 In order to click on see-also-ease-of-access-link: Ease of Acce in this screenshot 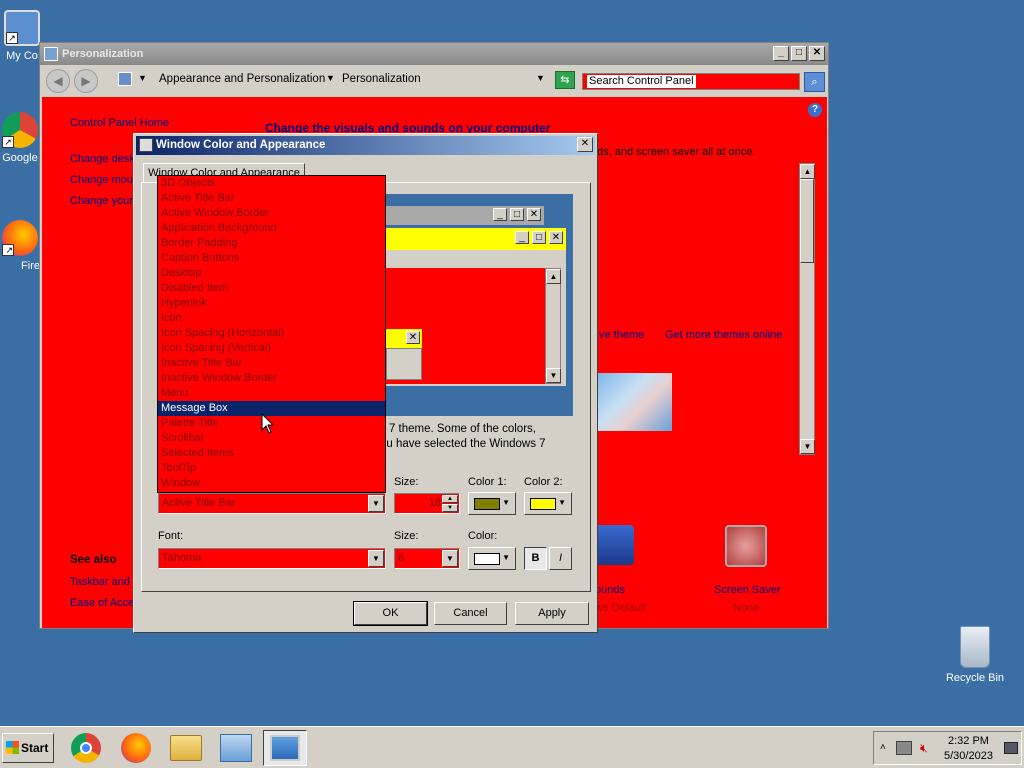, I will do `click(102, 603)`.